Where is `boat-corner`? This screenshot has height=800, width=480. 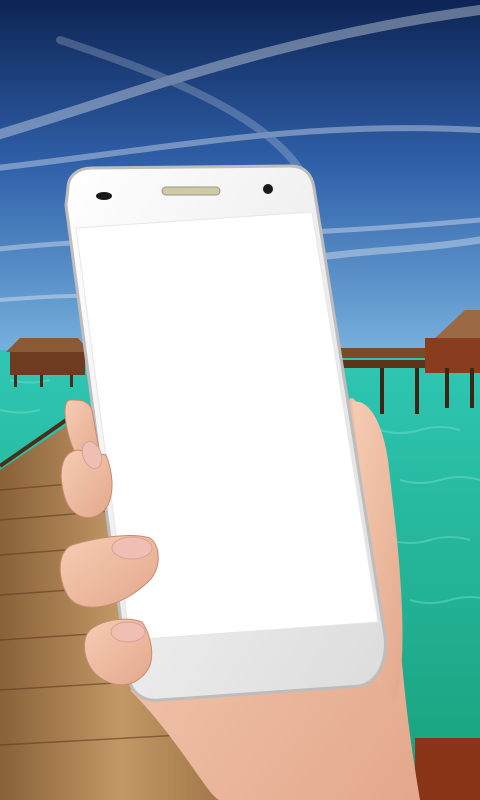
boat-corner is located at coordinates (447, 769).